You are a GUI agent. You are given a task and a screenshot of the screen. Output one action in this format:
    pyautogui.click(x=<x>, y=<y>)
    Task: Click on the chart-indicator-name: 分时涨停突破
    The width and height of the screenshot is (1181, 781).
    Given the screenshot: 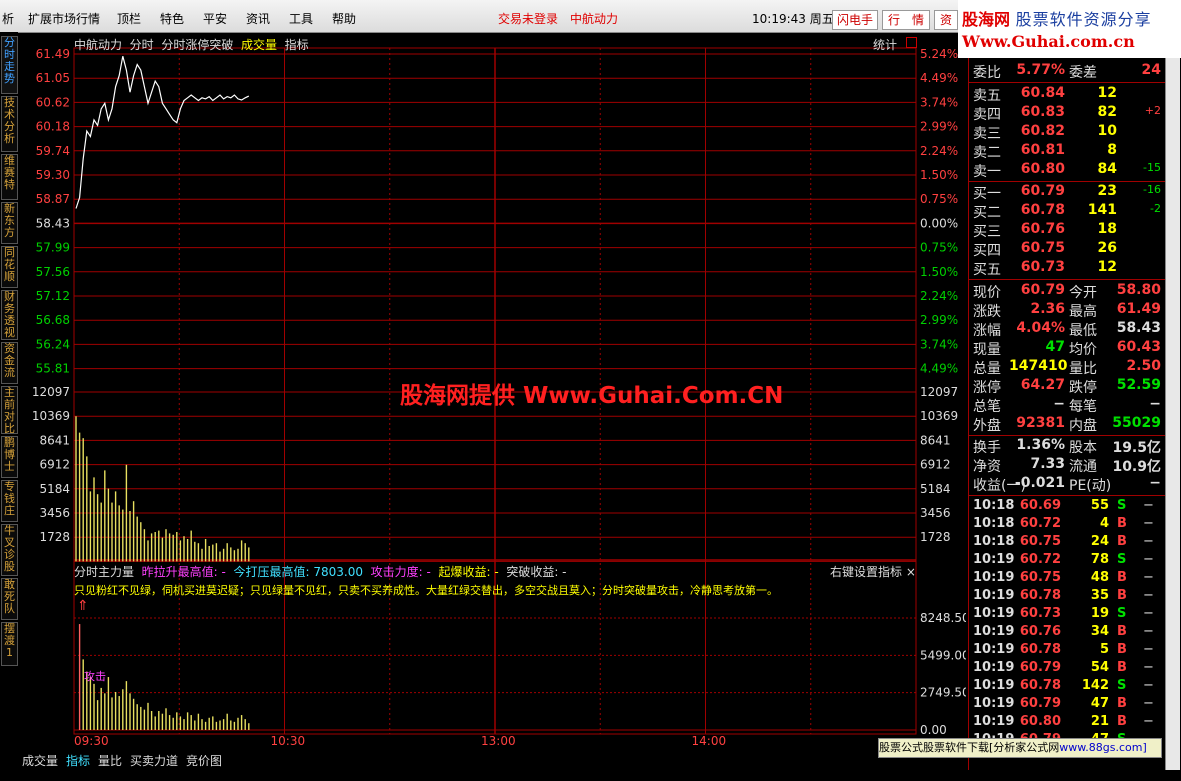 What is the action you would take?
    pyautogui.click(x=197, y=45)
    